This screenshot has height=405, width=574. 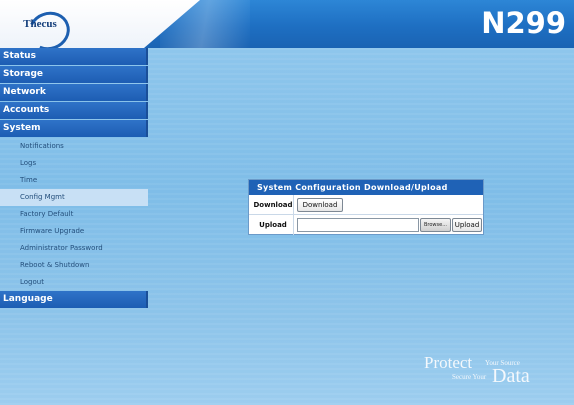 What do you see at coordinates (467, 225) in the screenshot?
I see `upload-button: Upload` at bounding box center [467, 225].